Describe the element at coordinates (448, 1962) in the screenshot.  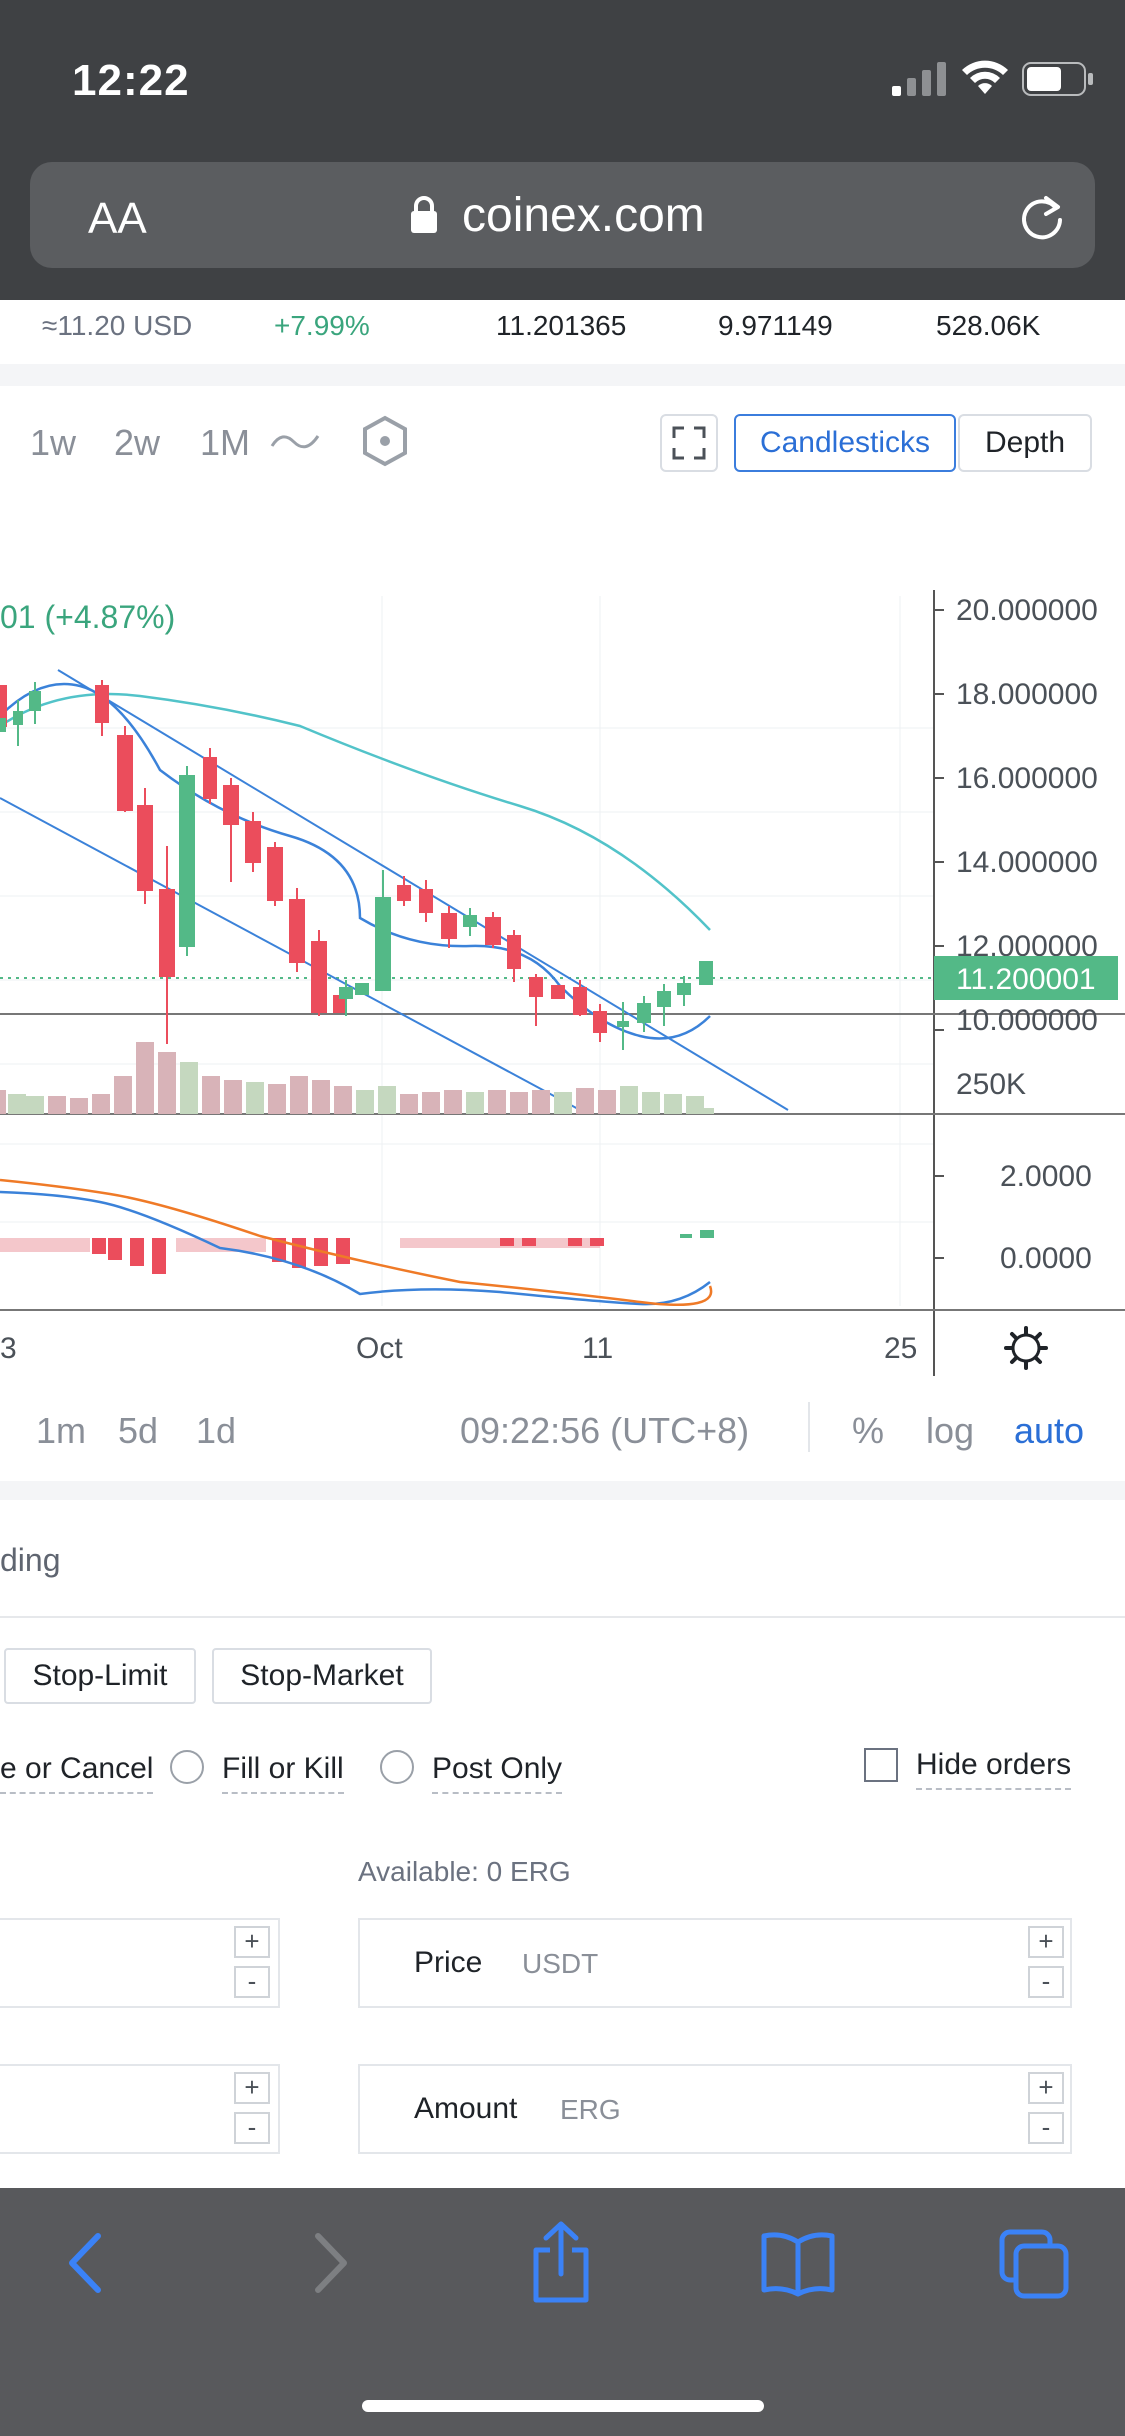
I see `price-label: Price` at that location.